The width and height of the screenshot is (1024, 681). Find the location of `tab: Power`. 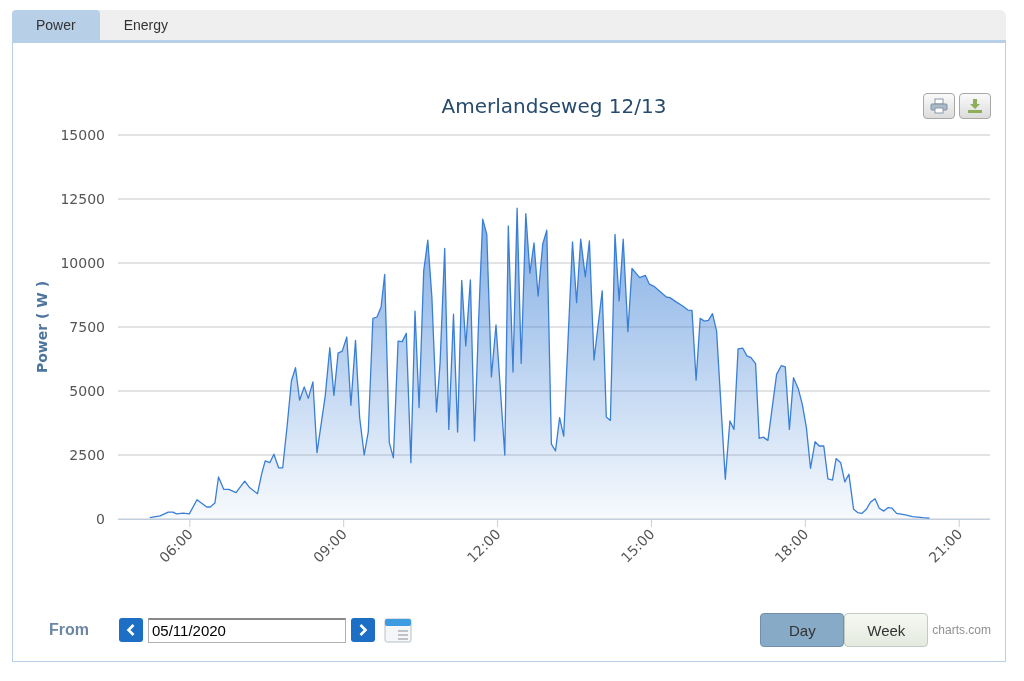

tab: Power is located at coordinates (56, 25).